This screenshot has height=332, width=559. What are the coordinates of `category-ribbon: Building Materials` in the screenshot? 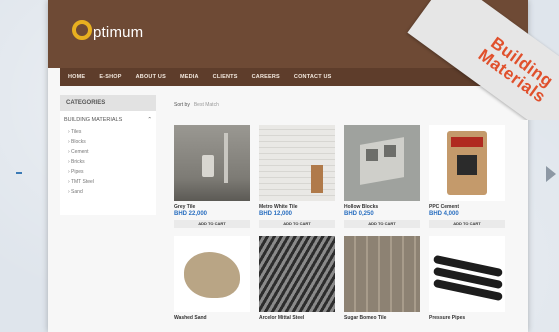 It's located at (464, 60).